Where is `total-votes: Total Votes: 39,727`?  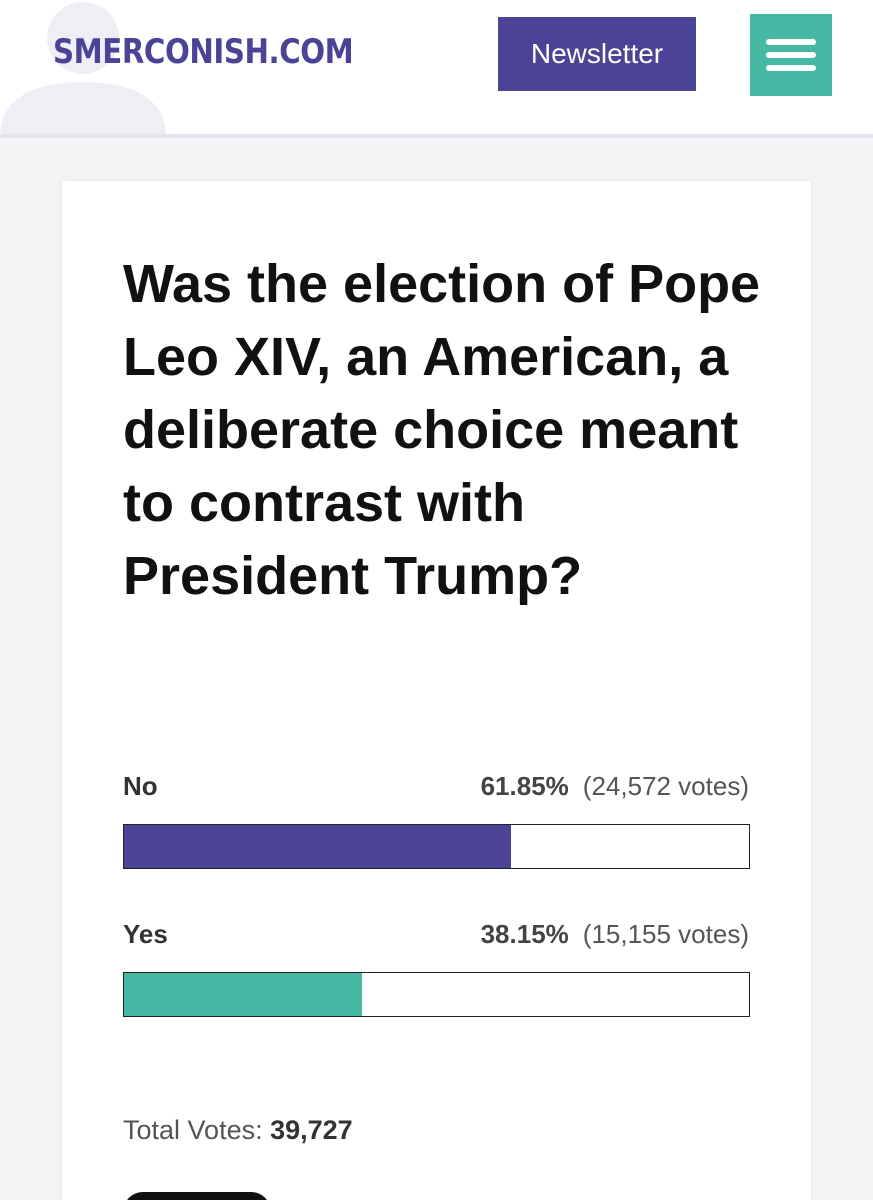 total-votes: Total Votes: 39,727 is located at coordinates (238, 1130).